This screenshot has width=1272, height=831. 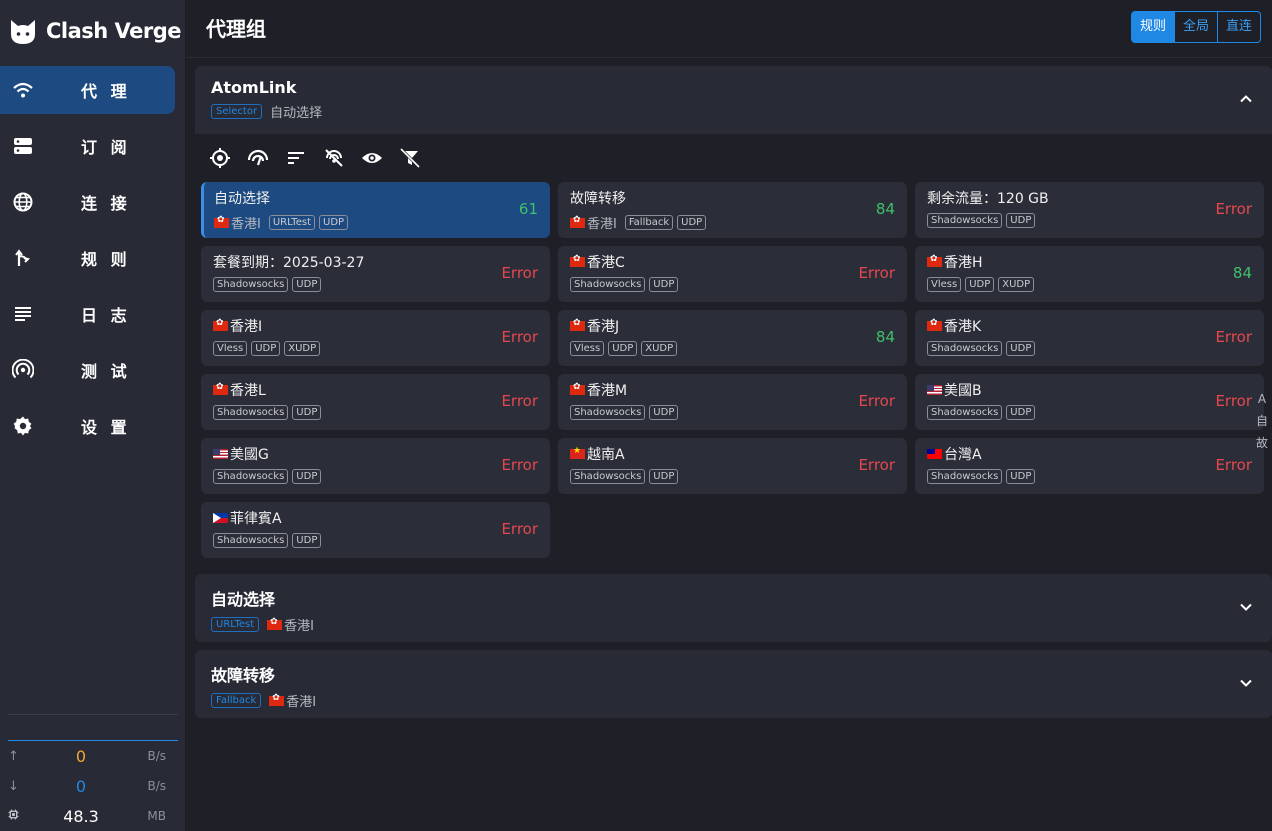 I want to click on proxy-title: 美國G, so click(x=375, y=454).